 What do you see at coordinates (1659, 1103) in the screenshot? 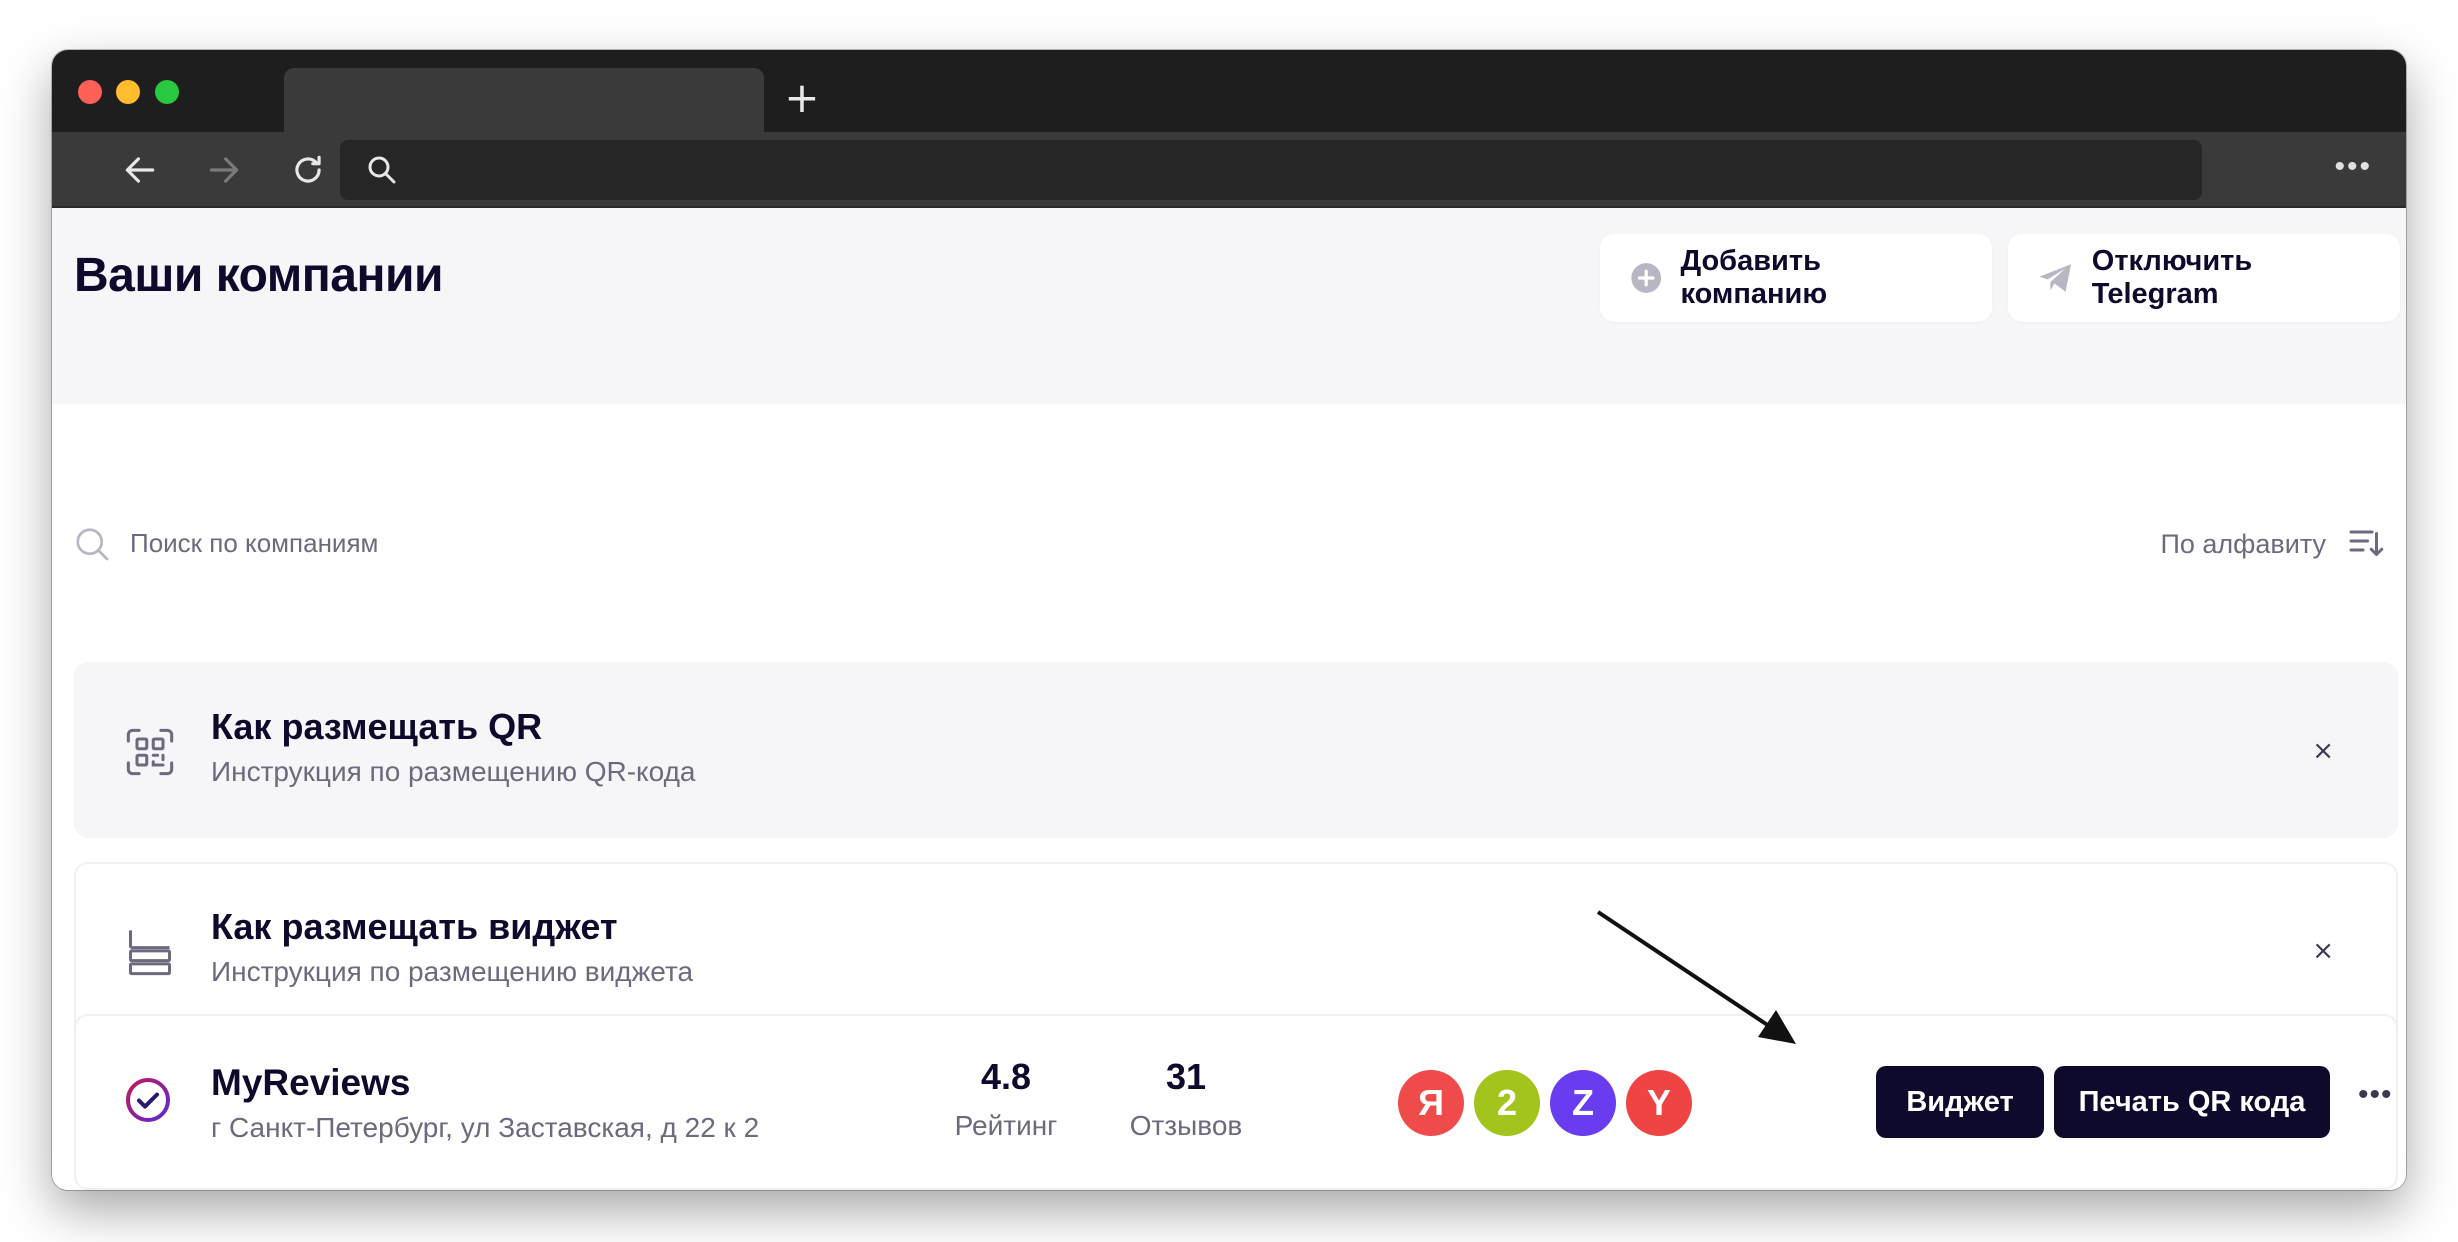
I see `yell-badge: Y` at bounding box center [1659, 1103].